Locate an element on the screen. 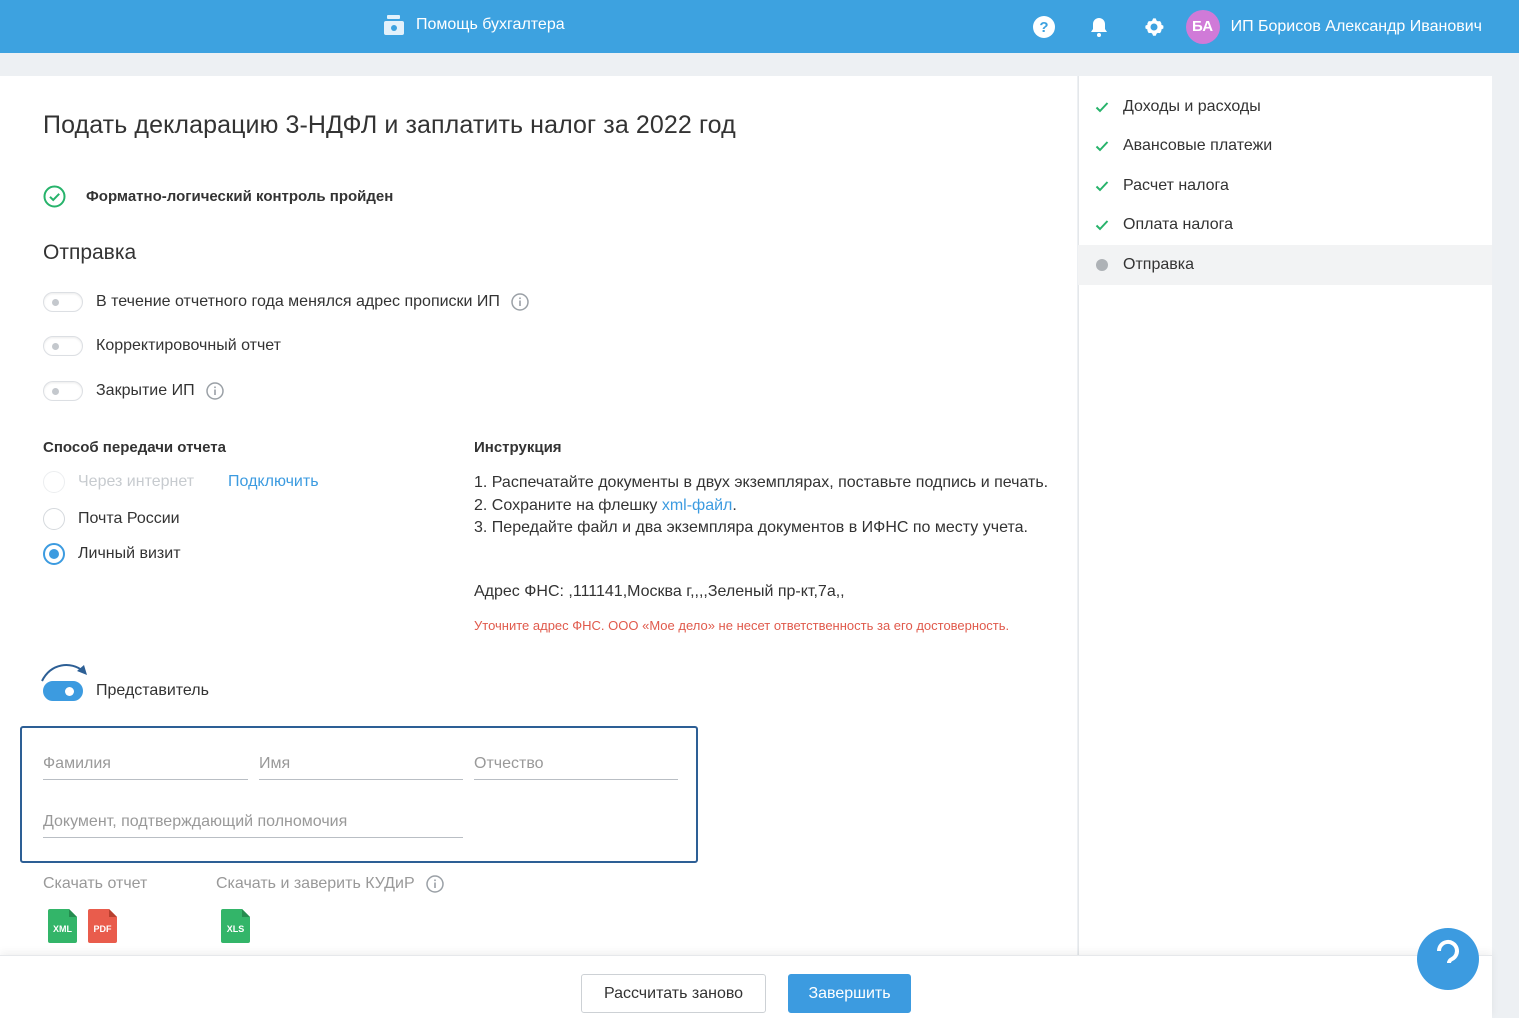  closing-toggle is located at coordinates (63, 391).